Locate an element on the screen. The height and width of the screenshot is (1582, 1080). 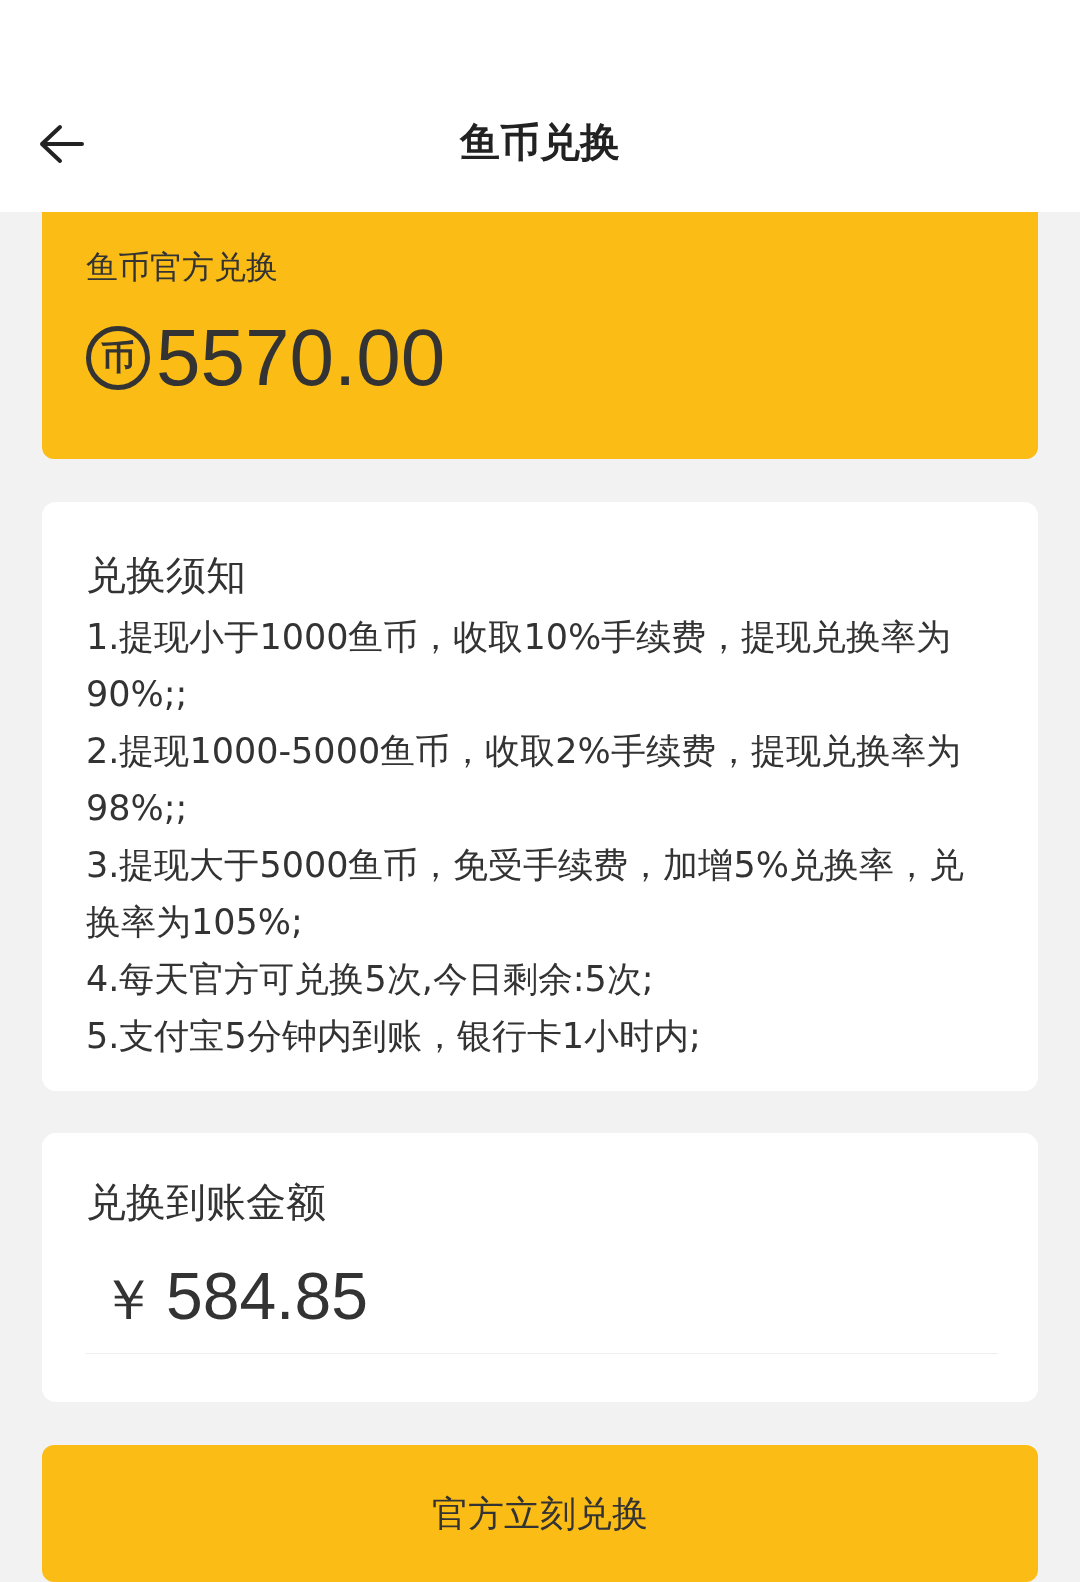
exchange-button: 官方立刻兑换 is located at coordinates (540, 1513).